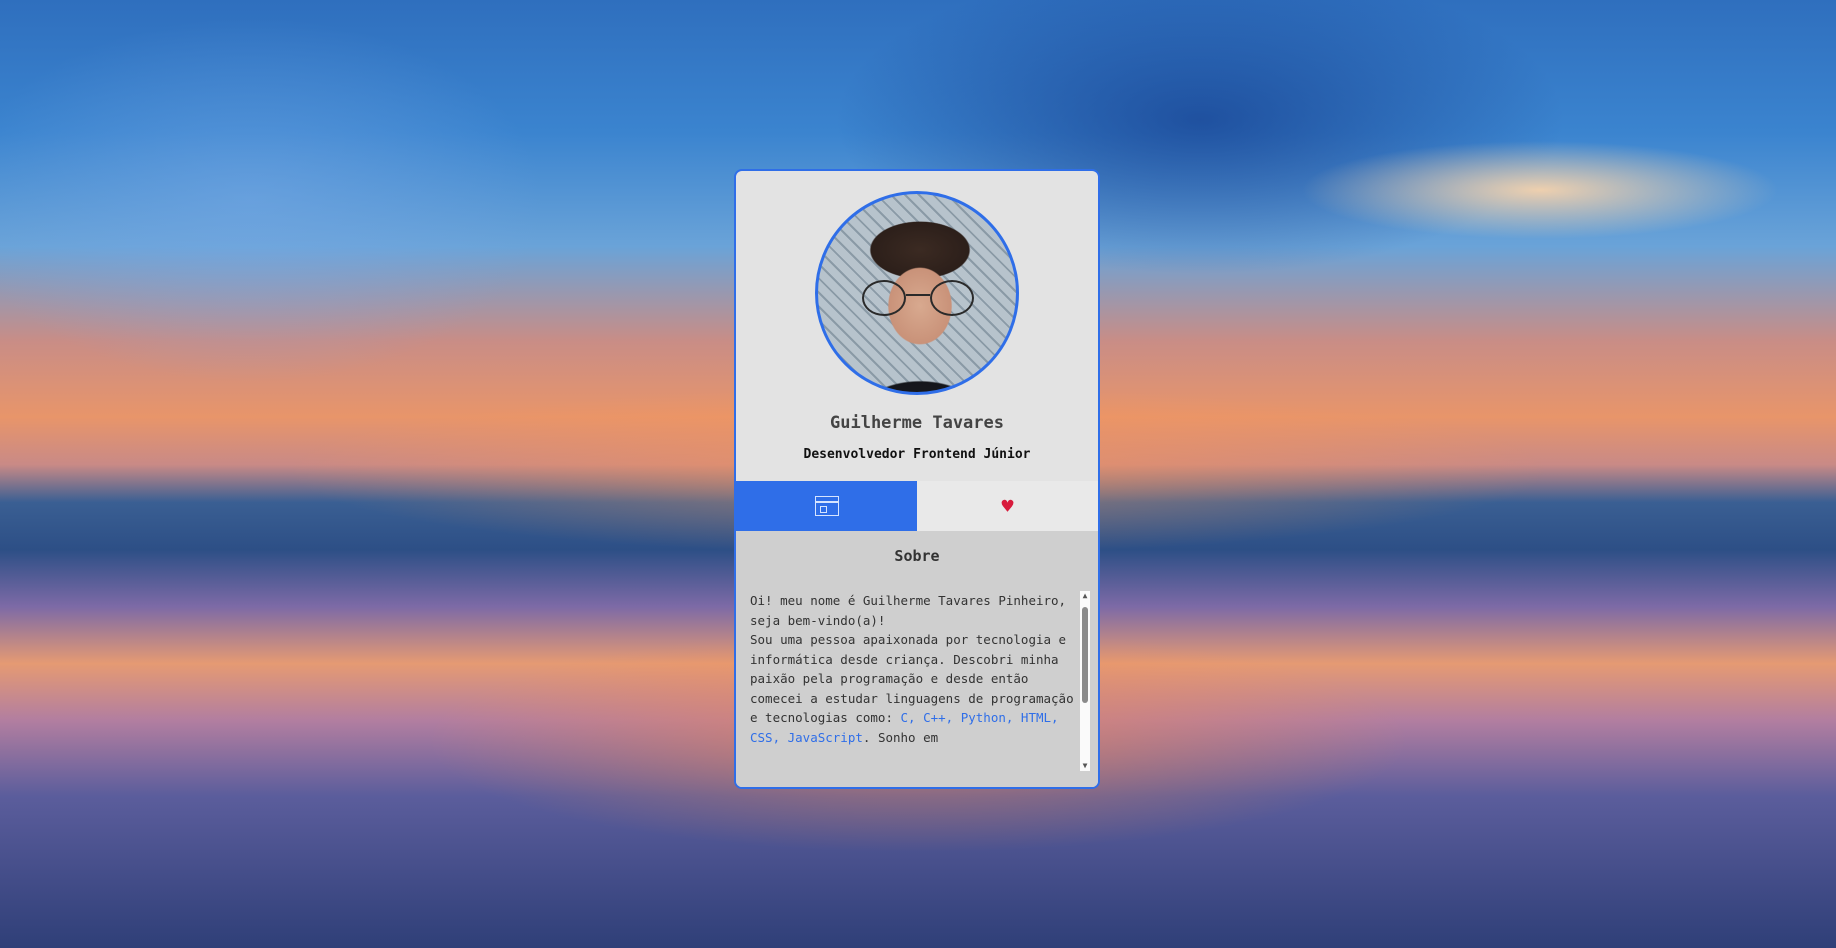 Image resolution: width=1836 pixels, height=948 pixels. I want to click on tab-bar: ♥, so click(917, 506).